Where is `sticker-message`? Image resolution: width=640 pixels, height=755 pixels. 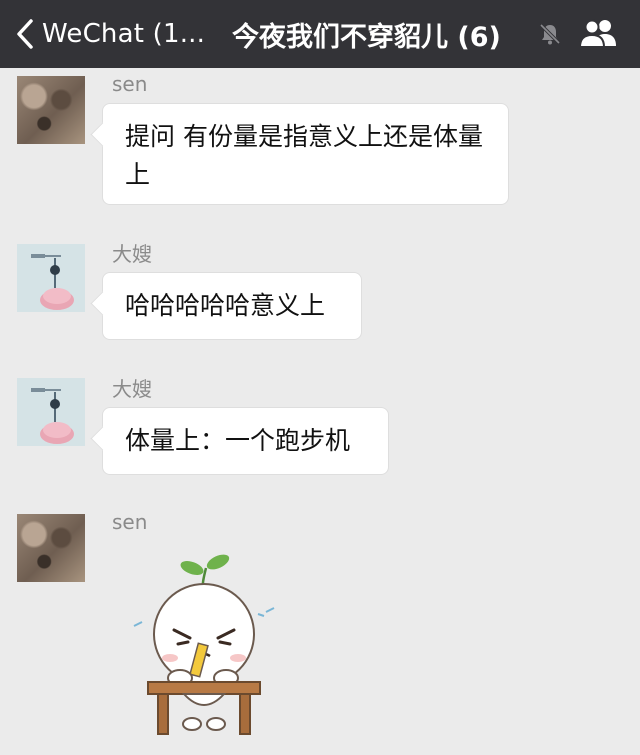 sticker-message is located at coordinates (204, 643).